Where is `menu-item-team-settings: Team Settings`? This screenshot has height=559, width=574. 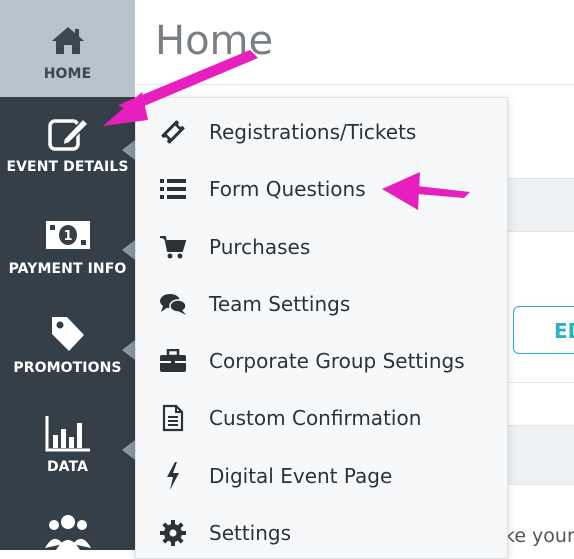
menu-item-team-settings: Team Settings is located at coordinates (321, 304).